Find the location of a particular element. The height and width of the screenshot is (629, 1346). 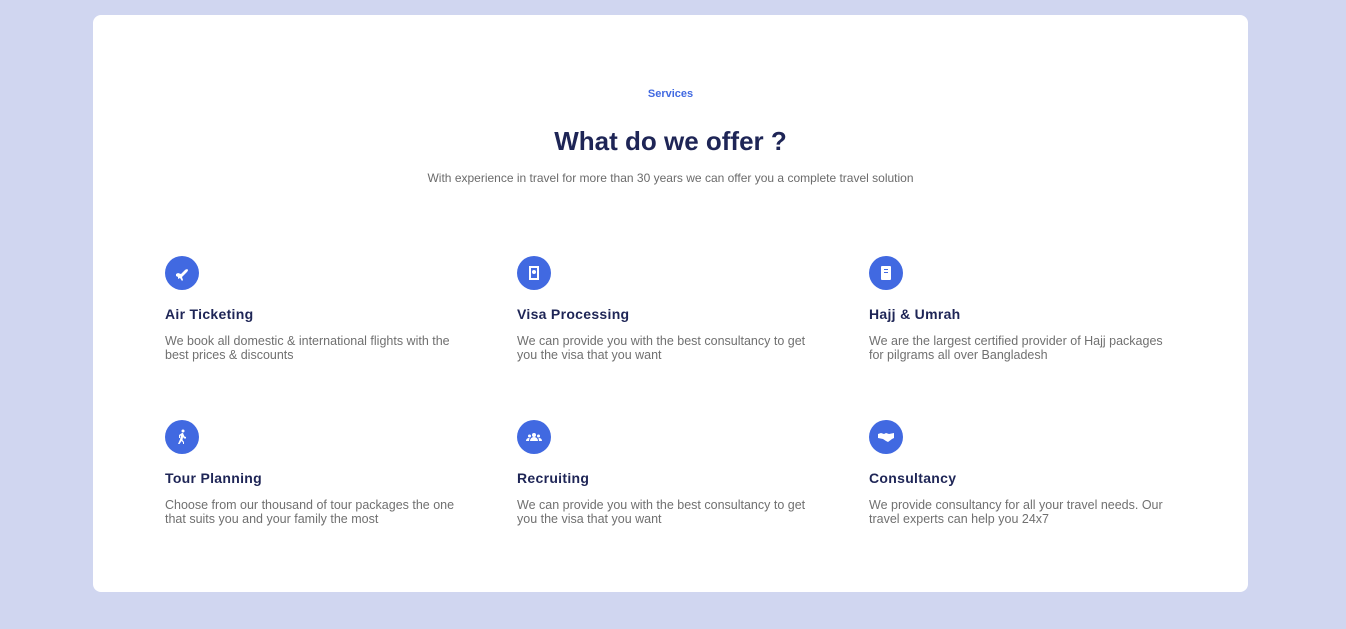

book-icon is located at coordinates (886, 273).